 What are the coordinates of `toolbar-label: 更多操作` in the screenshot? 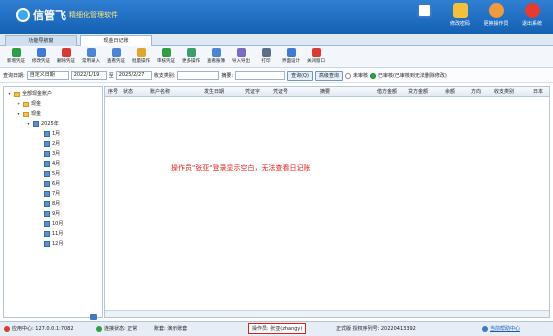 It's located at (191, 61).